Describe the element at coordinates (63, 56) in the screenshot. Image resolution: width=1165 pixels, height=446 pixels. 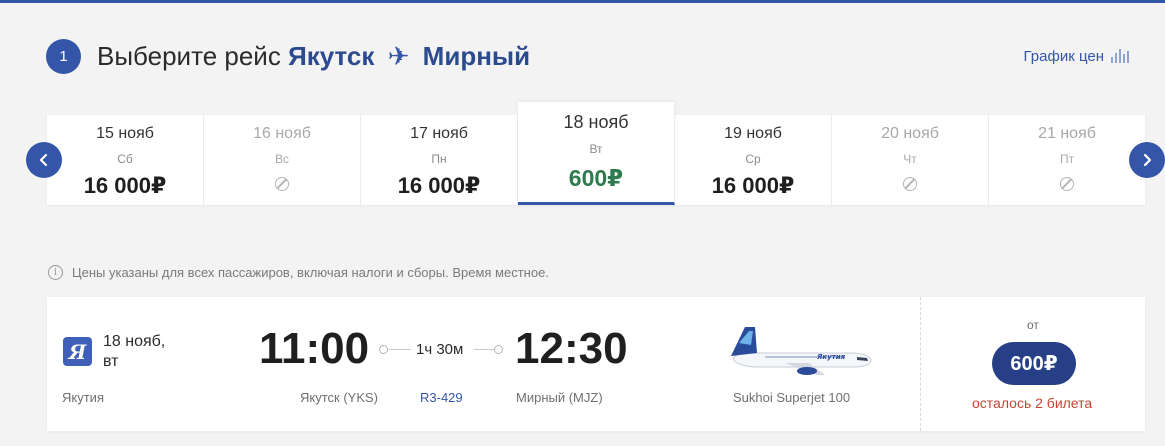
I see `step-number-badge: 1` at that location.